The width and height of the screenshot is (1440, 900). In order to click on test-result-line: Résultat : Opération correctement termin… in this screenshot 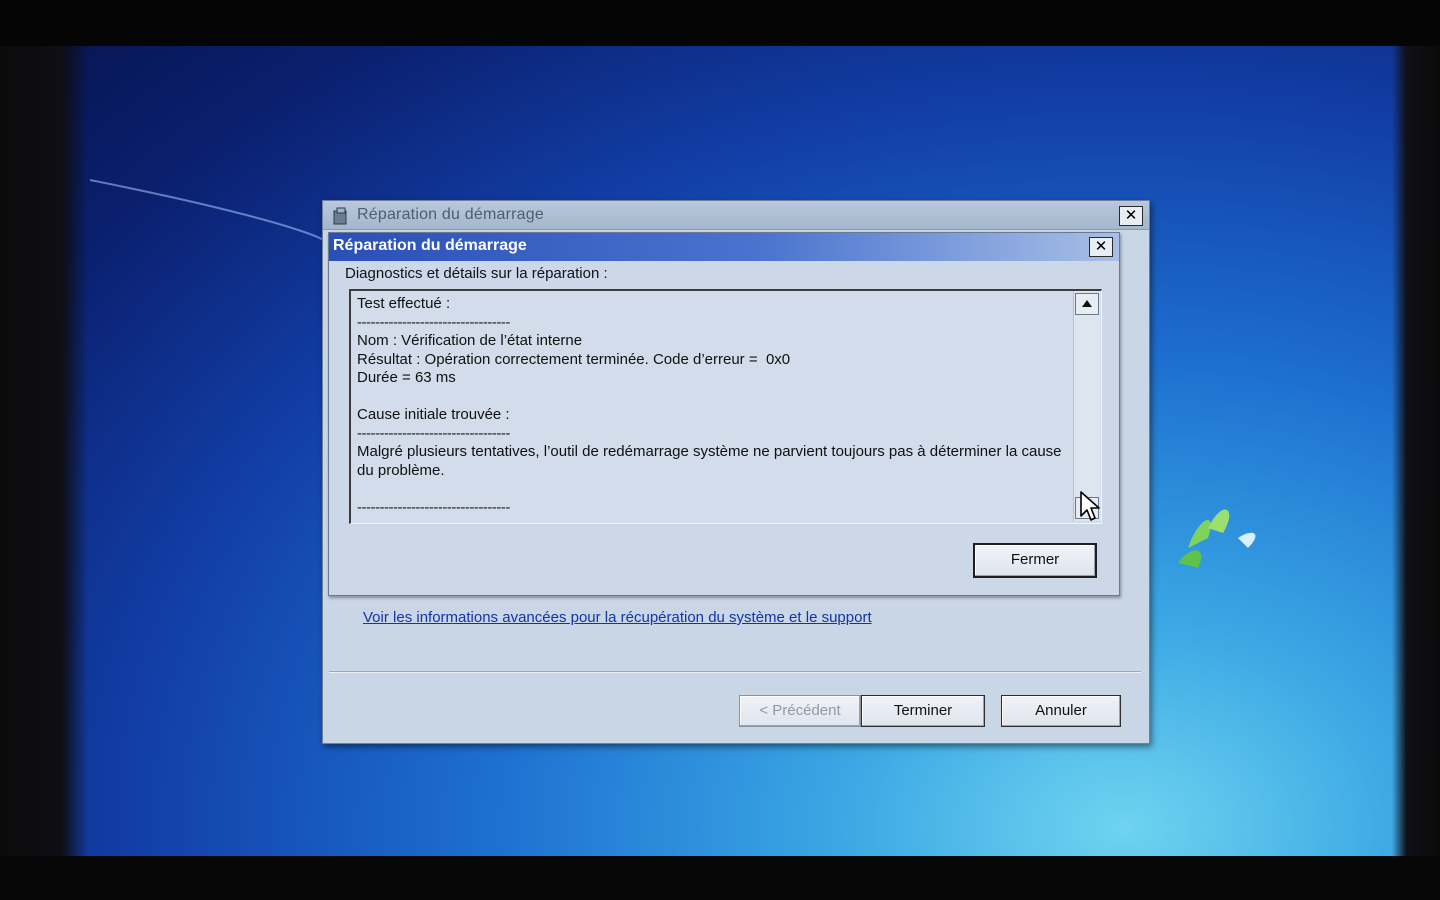, I will do `click(574, 359)`.